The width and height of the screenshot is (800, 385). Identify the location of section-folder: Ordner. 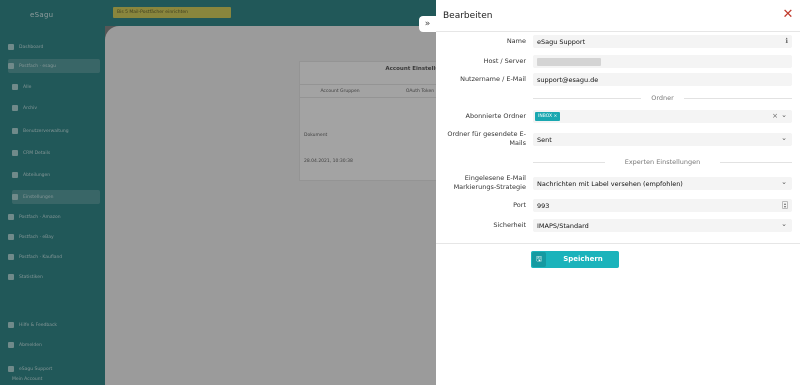
(662, 98).